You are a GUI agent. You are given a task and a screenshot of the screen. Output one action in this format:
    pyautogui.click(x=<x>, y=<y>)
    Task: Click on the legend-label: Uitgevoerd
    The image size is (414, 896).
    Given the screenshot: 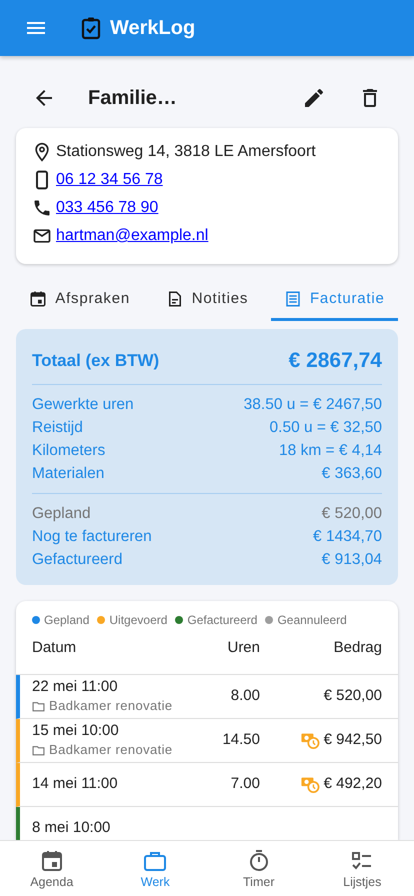 What is the action you would take?
    pyautogui.click(x=138, y=620)
    